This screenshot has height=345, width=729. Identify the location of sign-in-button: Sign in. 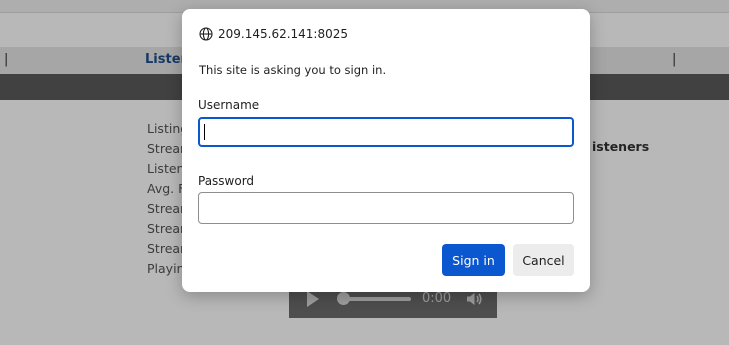
(473, 260).